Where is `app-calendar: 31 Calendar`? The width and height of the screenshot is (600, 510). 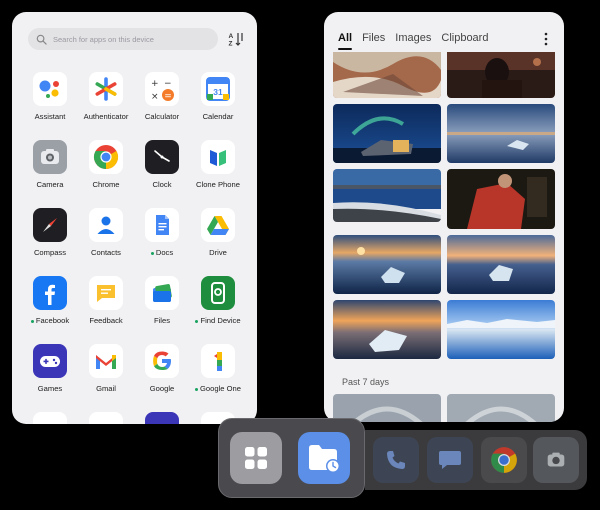
app-calendar: 31 Calendar is located at coordinates (218, 96).